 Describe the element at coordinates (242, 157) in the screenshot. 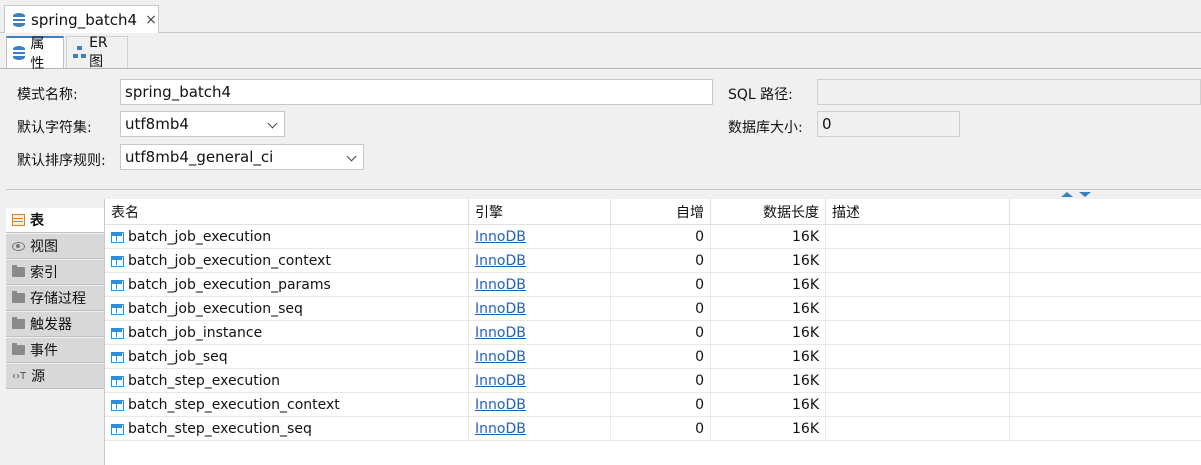

I see `collation-select: utf8mb4_general_ci` at that location.